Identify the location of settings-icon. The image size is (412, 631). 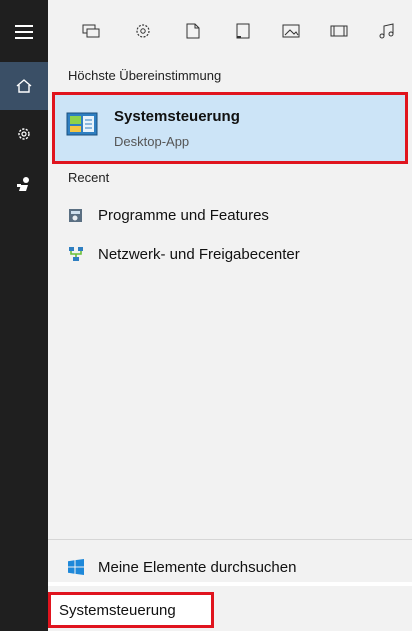
(143, 31).